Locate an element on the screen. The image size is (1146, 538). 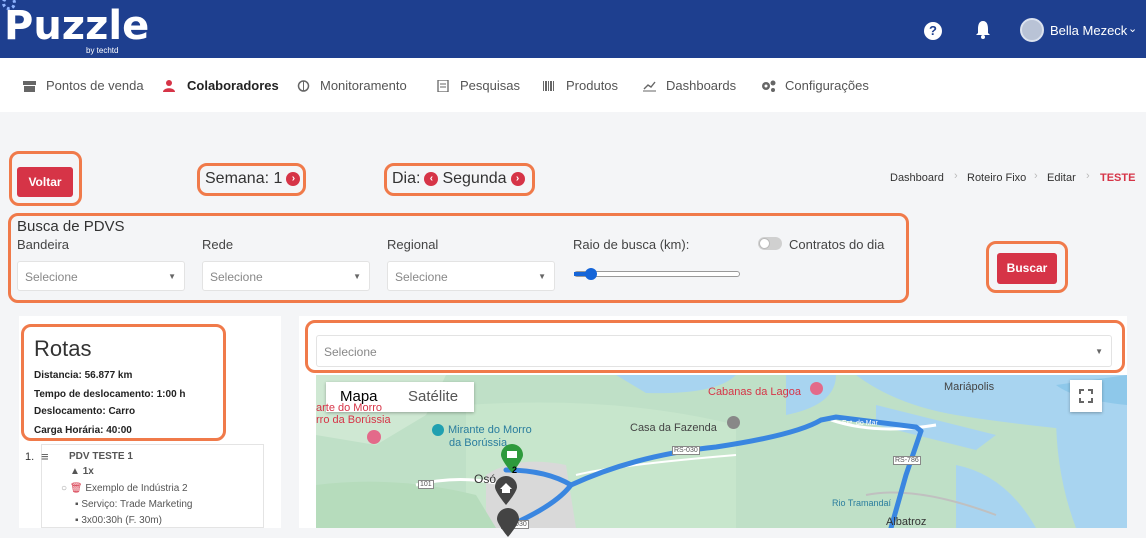
breadcrumb-dashboard: Dashboard is located at coordinates (917, 178).